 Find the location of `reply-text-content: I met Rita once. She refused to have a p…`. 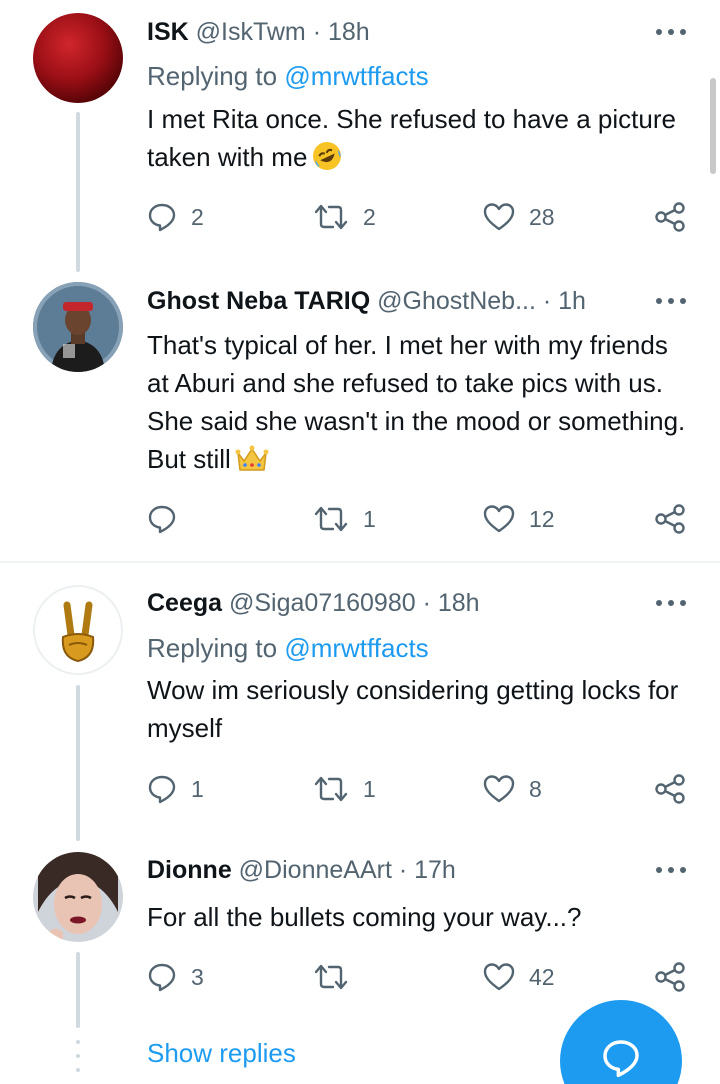

reply-text-content: I met Rita once. She refused to have a p… is located at coordinates (411, 138).